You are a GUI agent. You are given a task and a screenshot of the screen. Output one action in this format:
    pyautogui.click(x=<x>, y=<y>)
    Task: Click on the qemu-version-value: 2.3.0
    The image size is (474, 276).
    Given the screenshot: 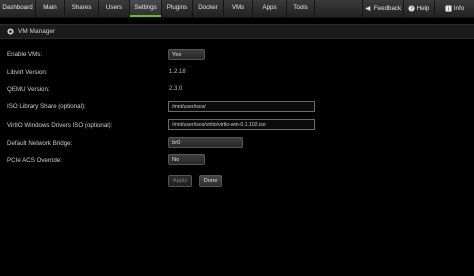 What is the action you would take?
    pyautogui.click(x=176, y=89)
    